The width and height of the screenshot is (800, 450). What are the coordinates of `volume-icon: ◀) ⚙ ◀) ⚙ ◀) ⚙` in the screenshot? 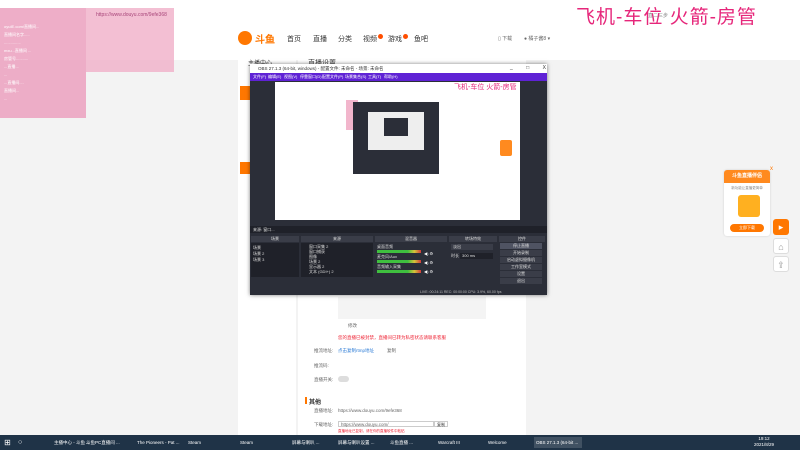 It's located at (433, 262).